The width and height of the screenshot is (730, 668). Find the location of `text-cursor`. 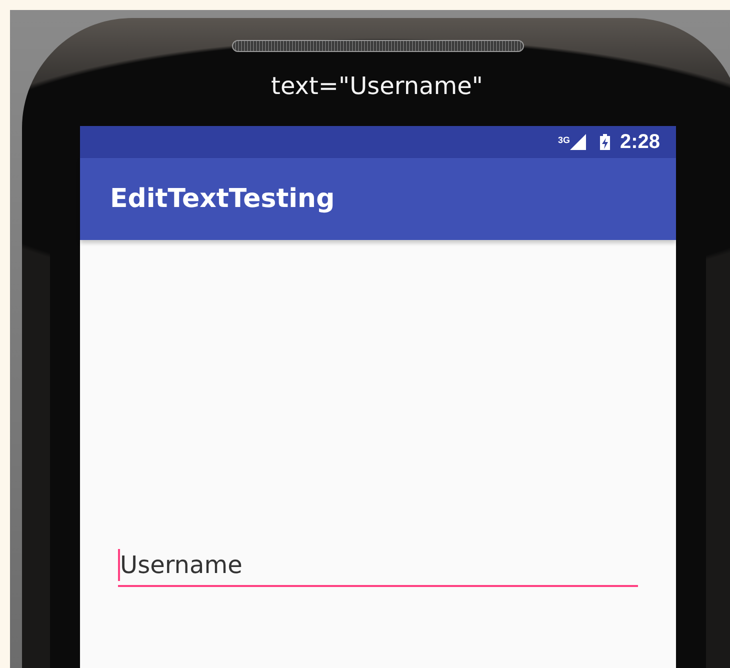

text-cursor is located at coordinates (119, 565).